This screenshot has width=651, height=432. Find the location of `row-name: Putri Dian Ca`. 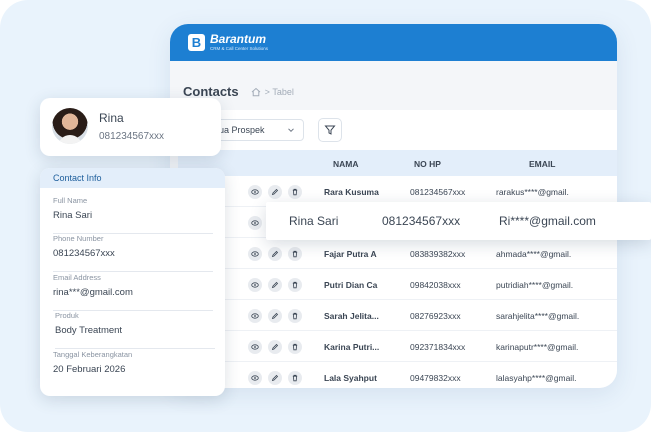

row-name: Putri Dian Ca is located at coordinates (351, 285).